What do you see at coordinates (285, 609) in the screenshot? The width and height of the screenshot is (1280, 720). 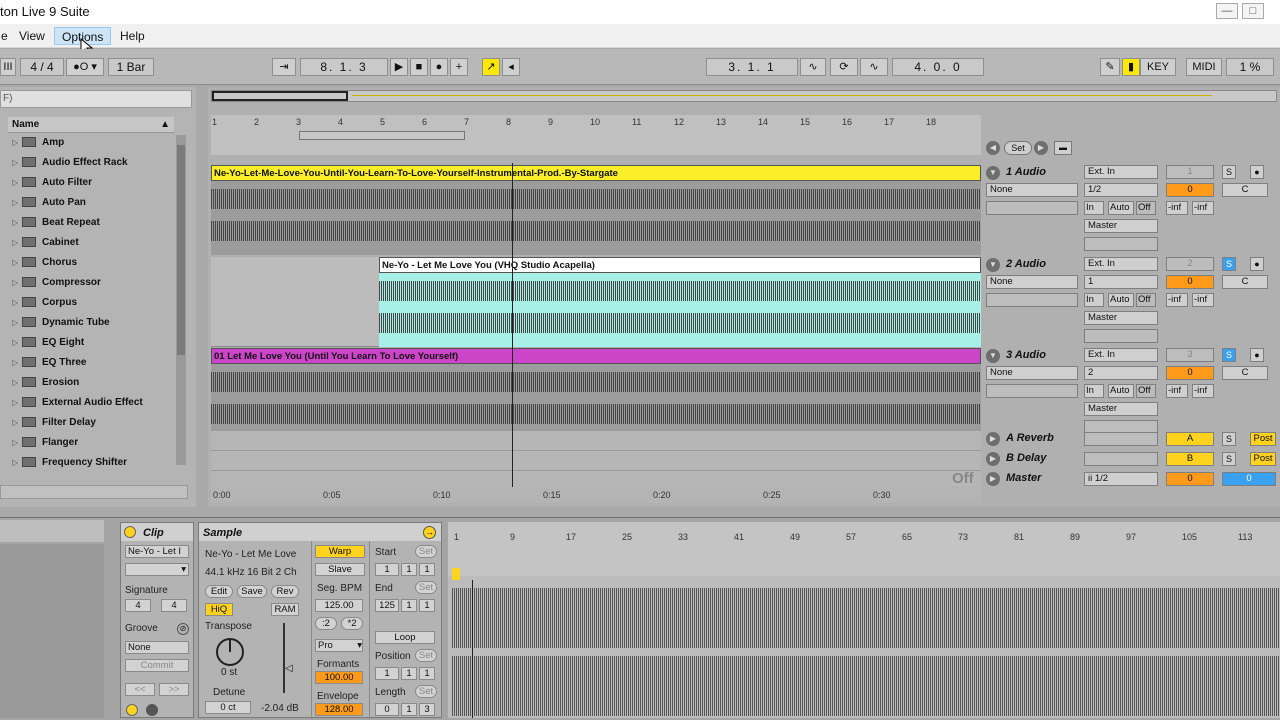 I see `ram-button: RAM` at bounding box center [285, 609].